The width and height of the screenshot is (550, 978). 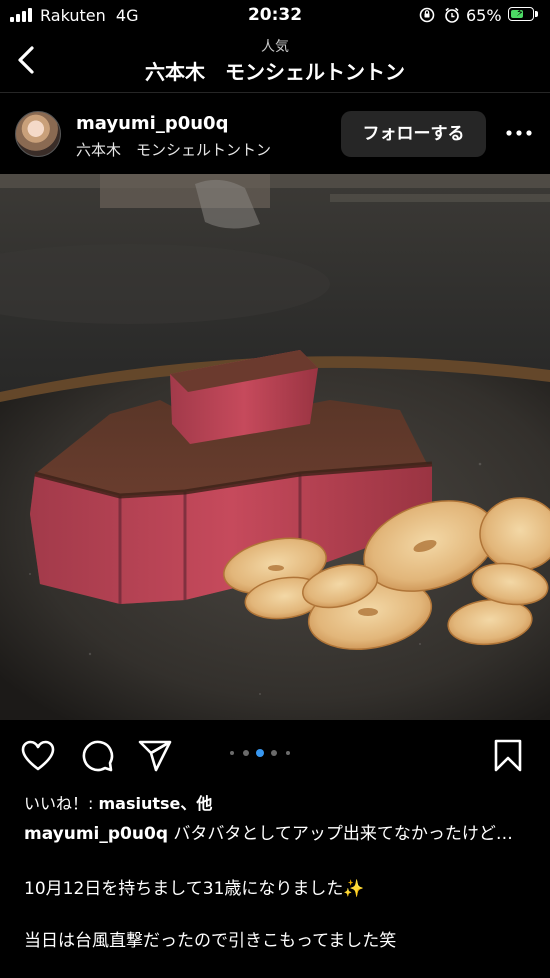 What do you see at coordinates (97, 756) in the screenshot?
I see `comment-icon` at bounding box center [97, 756].